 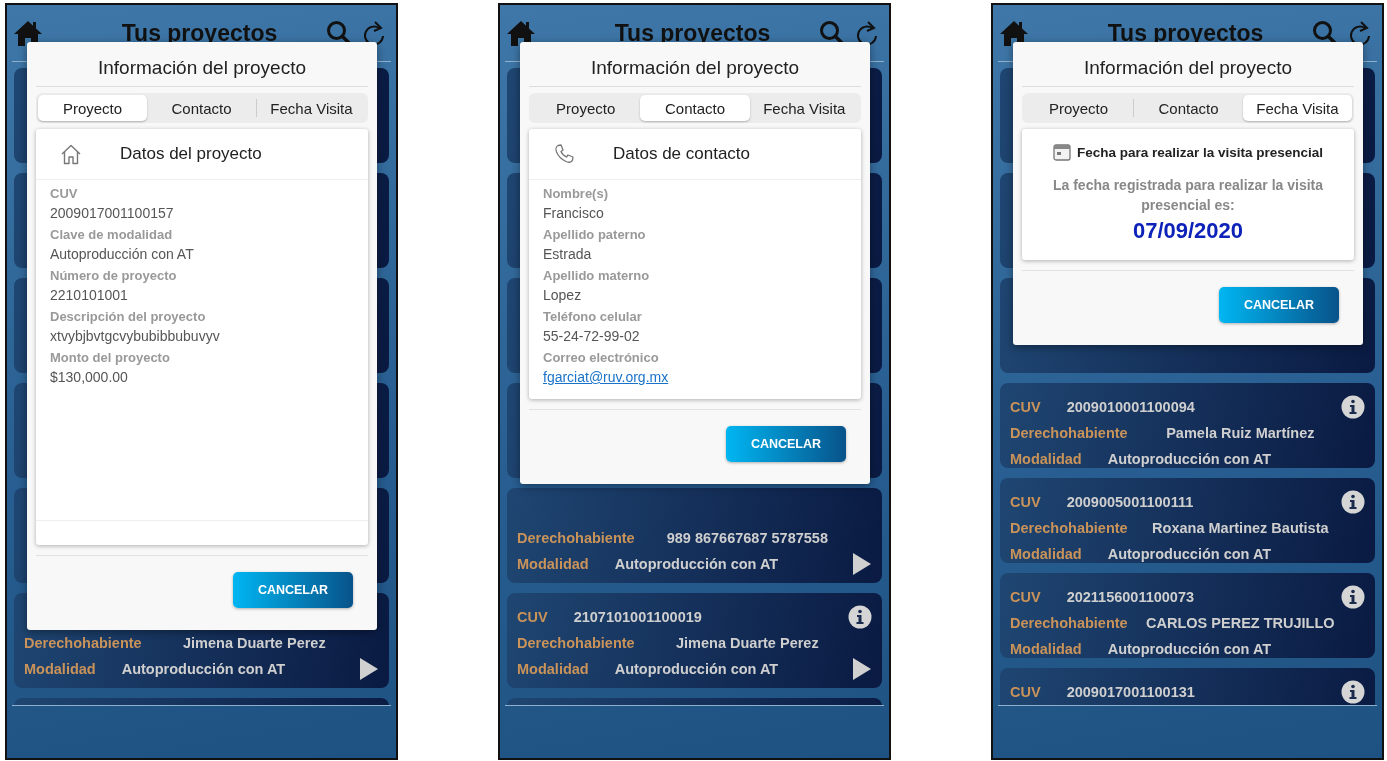 What do you see at coordinates (573, 213) in the screenshot?
I see `field-value: Francisco` at bounding box center [573, 213].